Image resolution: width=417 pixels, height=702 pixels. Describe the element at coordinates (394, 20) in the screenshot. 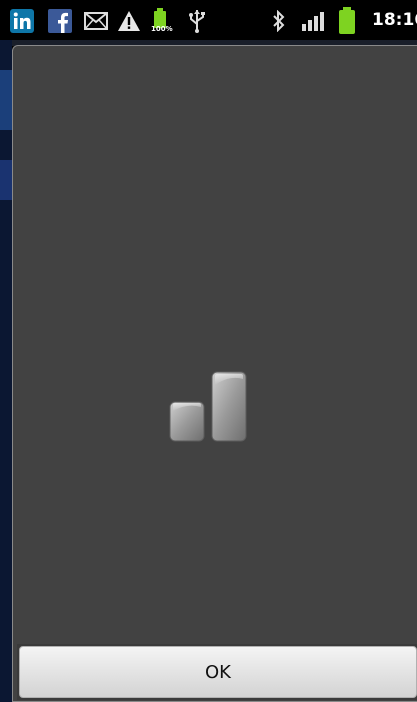

I see `status-time: 18:16` at that location.